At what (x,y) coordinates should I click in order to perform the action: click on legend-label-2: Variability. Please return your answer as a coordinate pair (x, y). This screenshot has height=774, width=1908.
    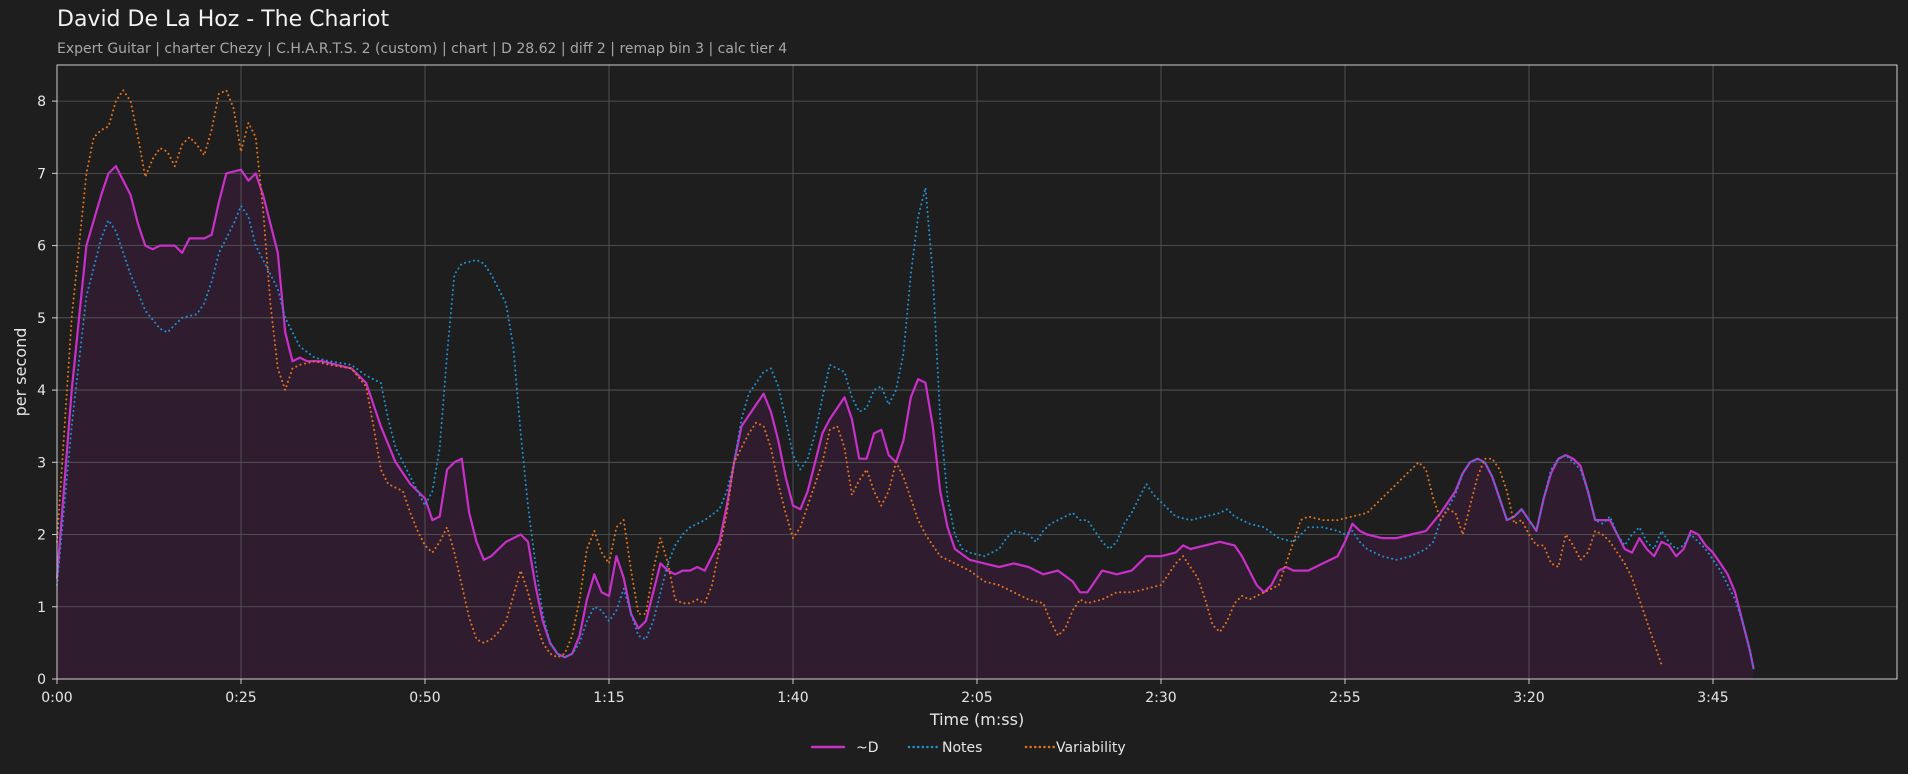
    Looking at the image, I should click on (1091, 748).